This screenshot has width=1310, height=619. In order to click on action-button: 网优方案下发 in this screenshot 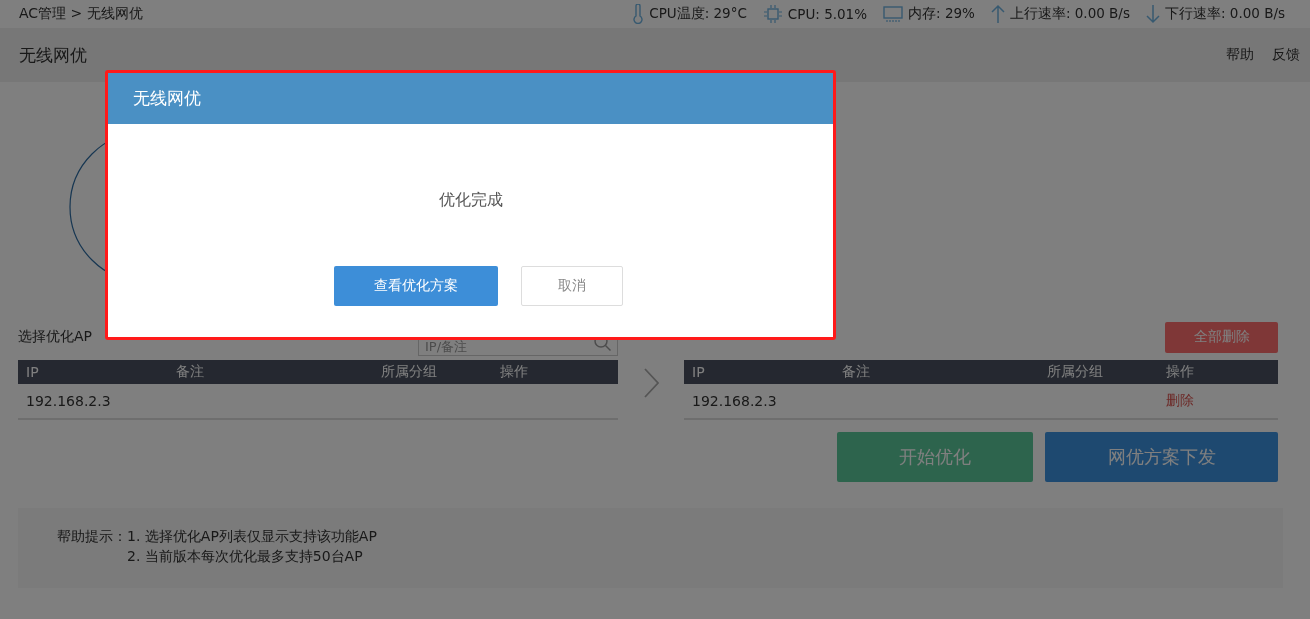, I will do `click(1161, 457)`.